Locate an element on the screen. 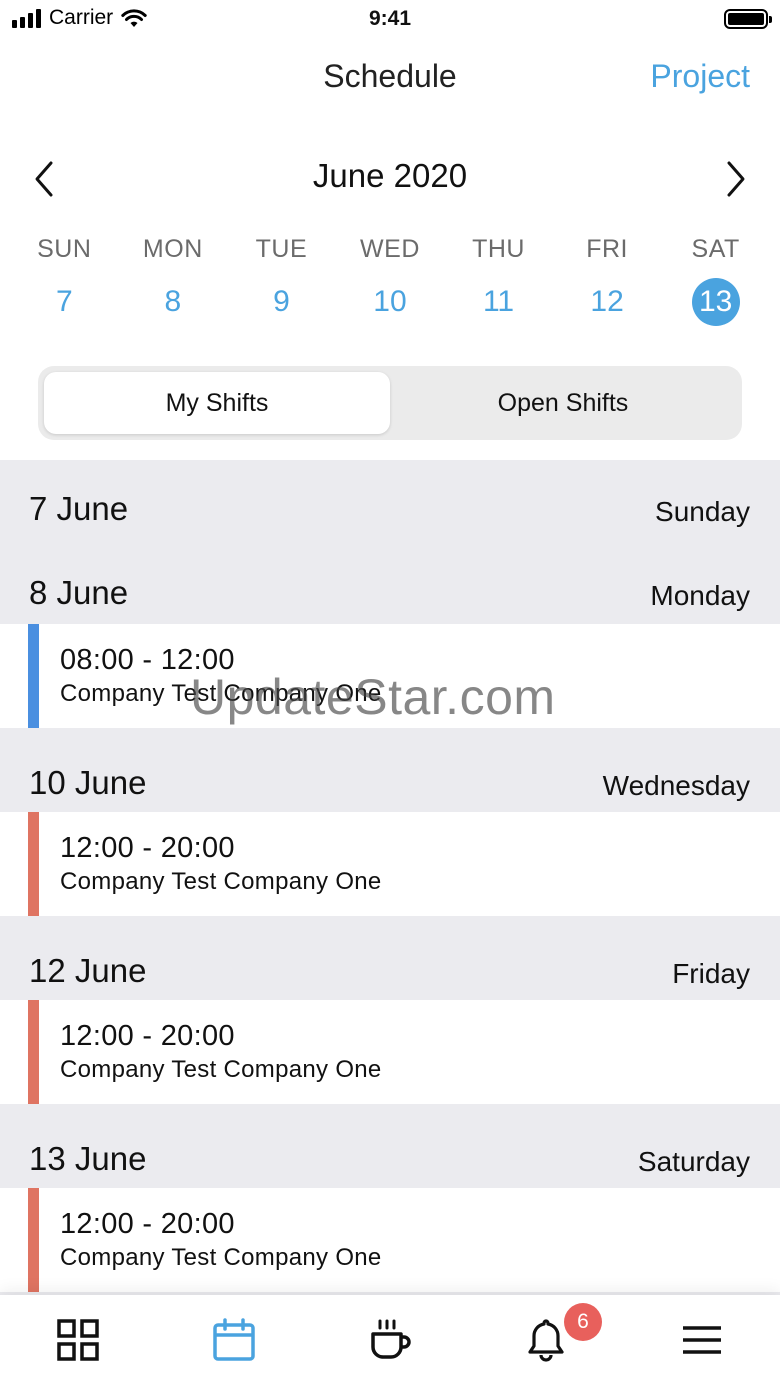 The image size is (780, 1387). day-of-week-label: THU is located at coordinates (498, 249).